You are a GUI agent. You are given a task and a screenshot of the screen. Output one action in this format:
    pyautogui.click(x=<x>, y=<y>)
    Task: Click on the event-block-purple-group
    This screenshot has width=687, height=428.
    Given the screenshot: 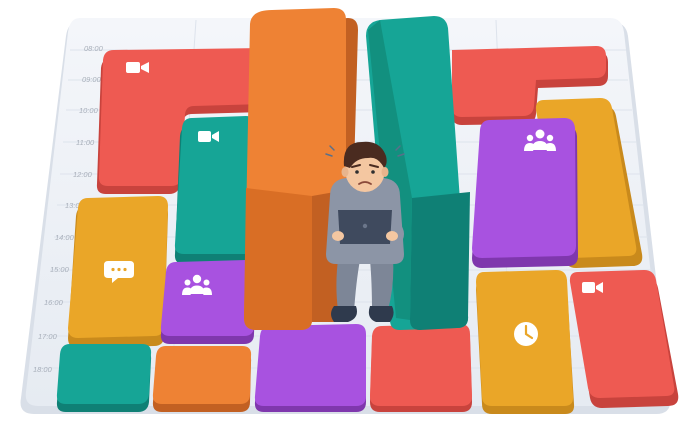 What is the action you would take?
    pyautogui.click(x=525, y=193)
    